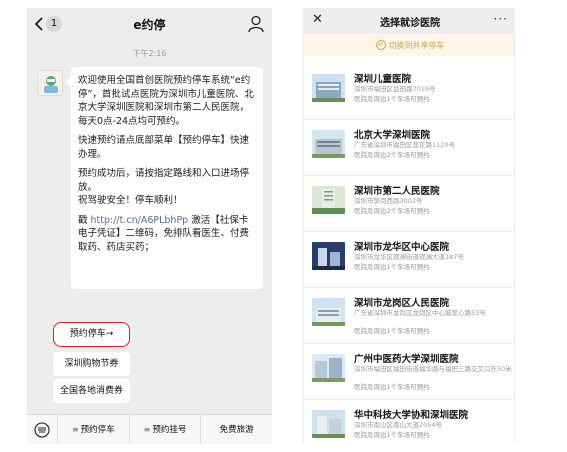  I want to click on hospital-address: 广东省深圳市龙岗区龙岗区中心城爱心路53号, so click(420, 313).